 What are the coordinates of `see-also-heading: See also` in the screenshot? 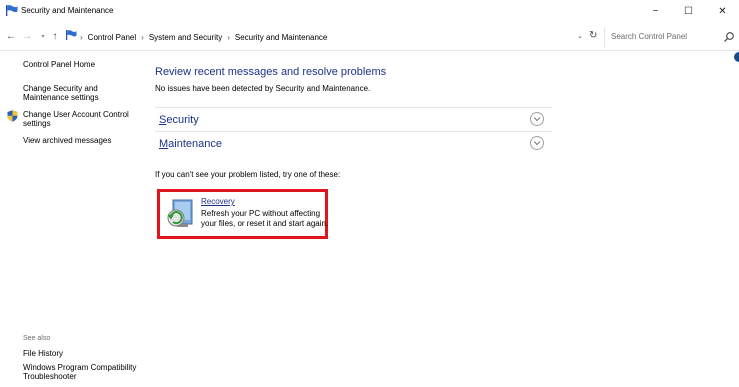 It's located at (37, 338).